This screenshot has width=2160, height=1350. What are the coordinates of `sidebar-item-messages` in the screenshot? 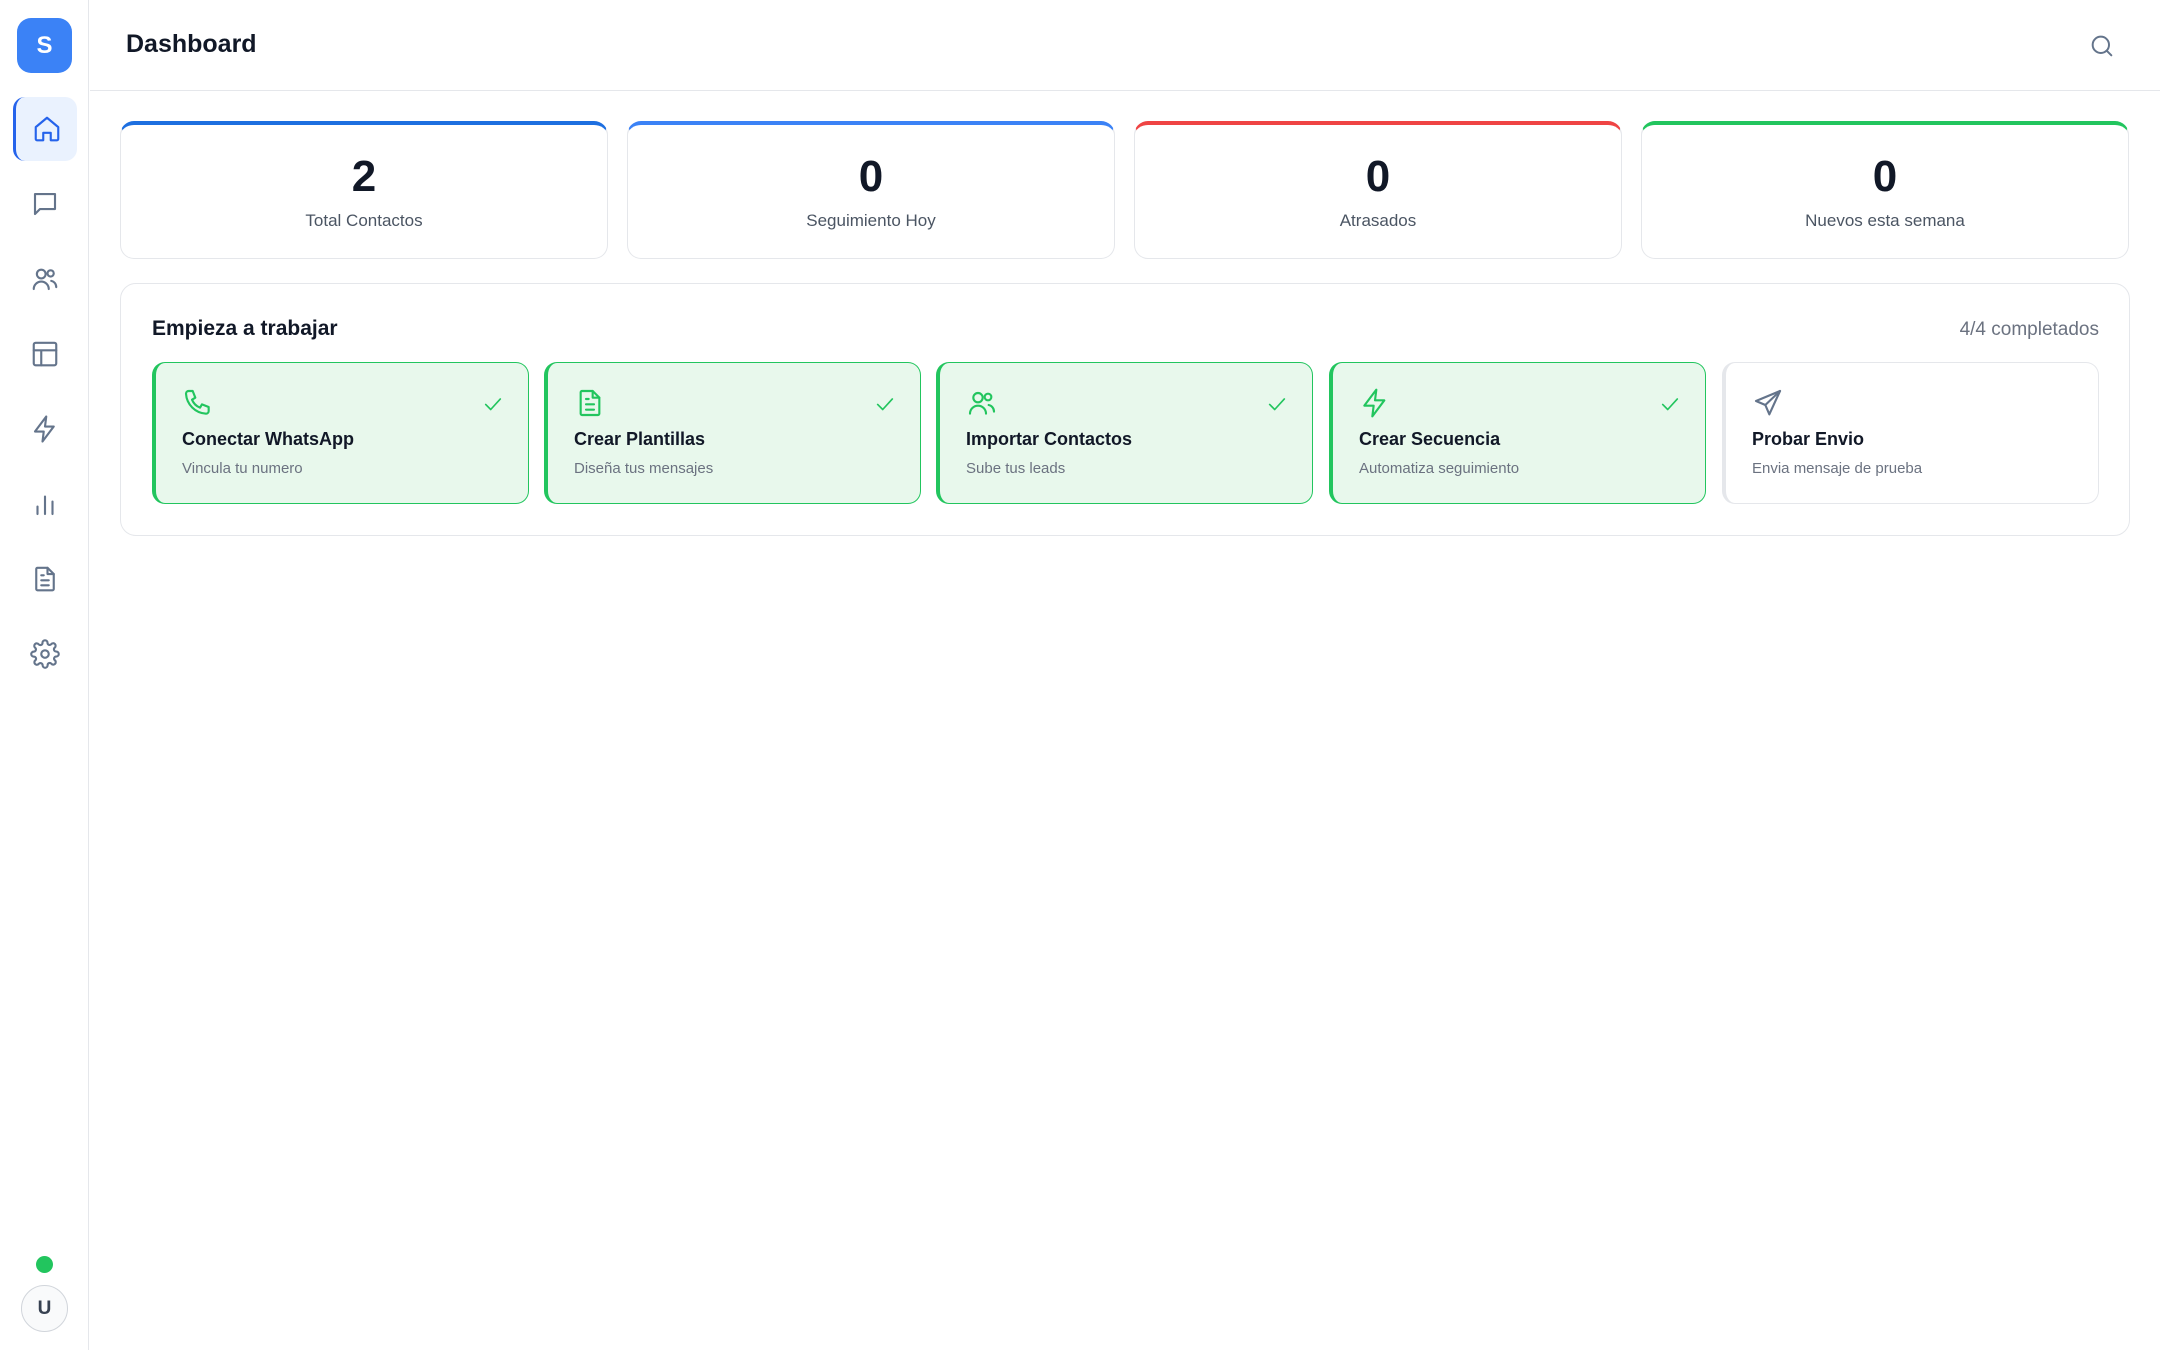 It's located at (45, 204).